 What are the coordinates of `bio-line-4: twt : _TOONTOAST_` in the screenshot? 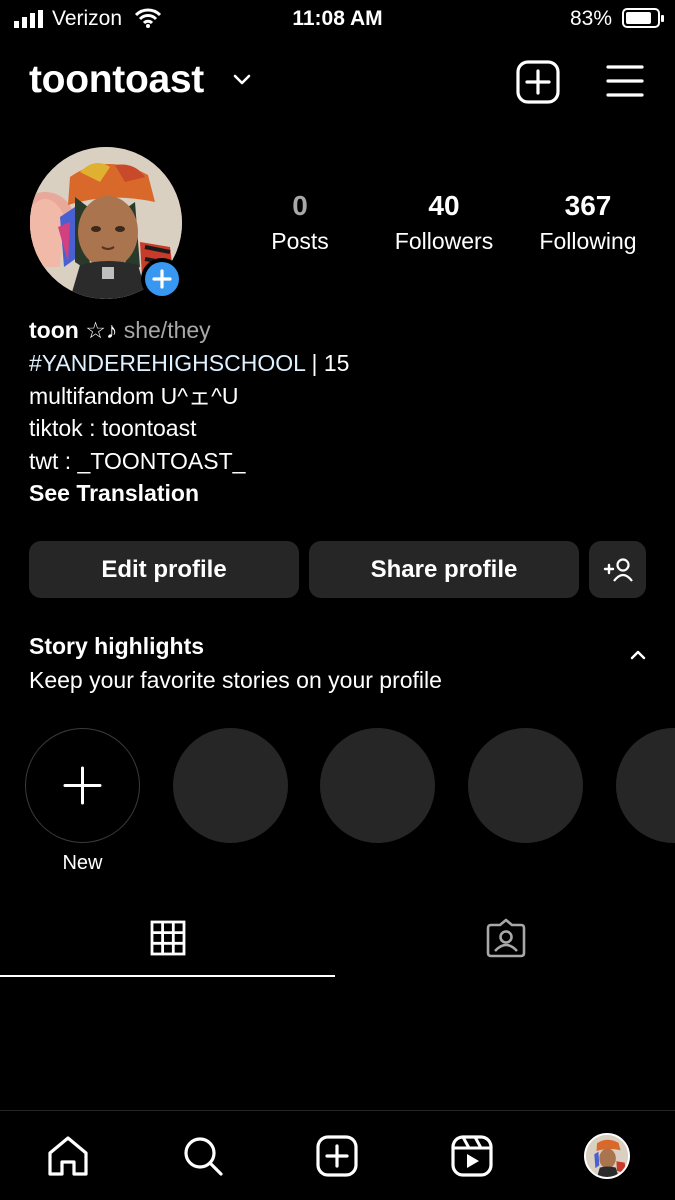 It's located at (137, 461).